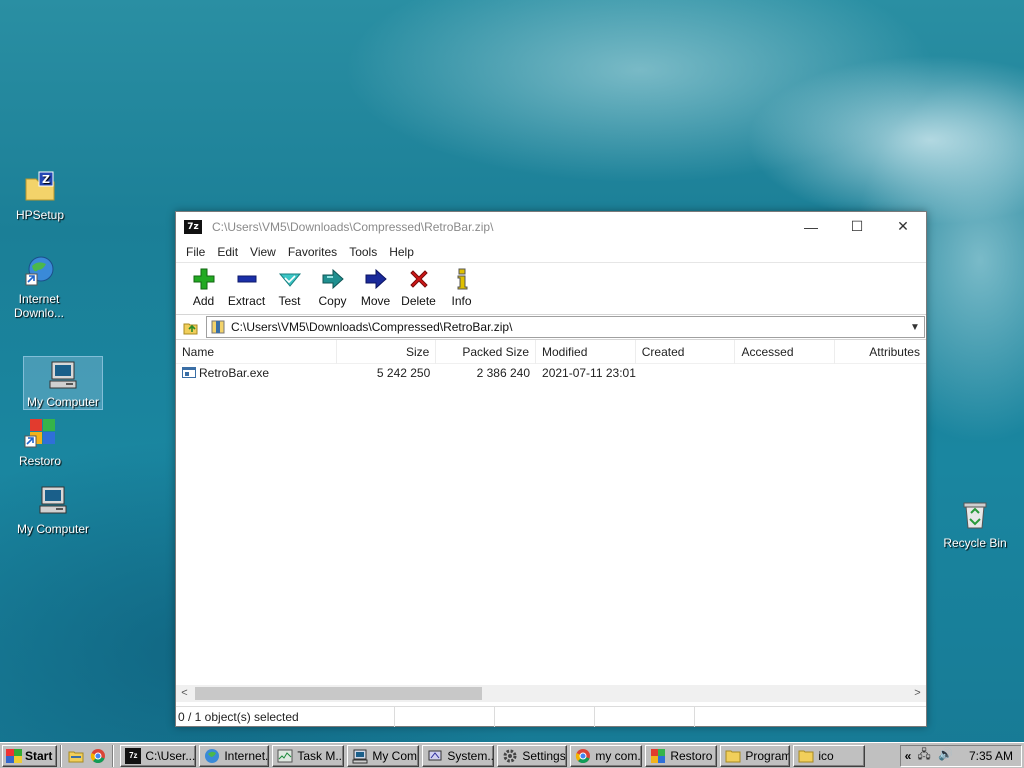 This screenshot has height=768, width=1024. Describe the element at coordinates (40, 461) in the screenshot. I see `desktop-icon-label: Restoro` at that location.